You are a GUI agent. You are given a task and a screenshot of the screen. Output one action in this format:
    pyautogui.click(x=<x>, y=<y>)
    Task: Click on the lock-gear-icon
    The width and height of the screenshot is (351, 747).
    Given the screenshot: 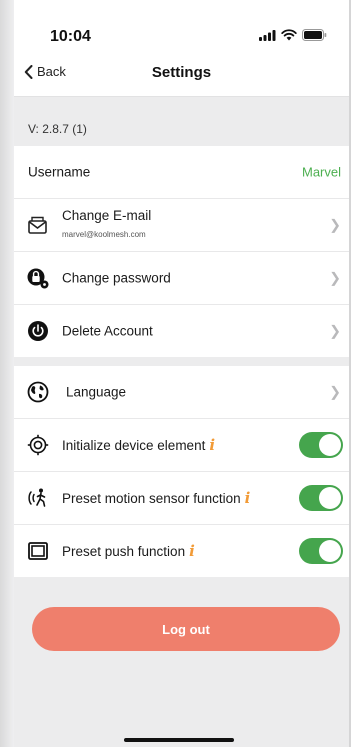 What is the action you would take?
    pyautogui.click(x=38, y=278)
    